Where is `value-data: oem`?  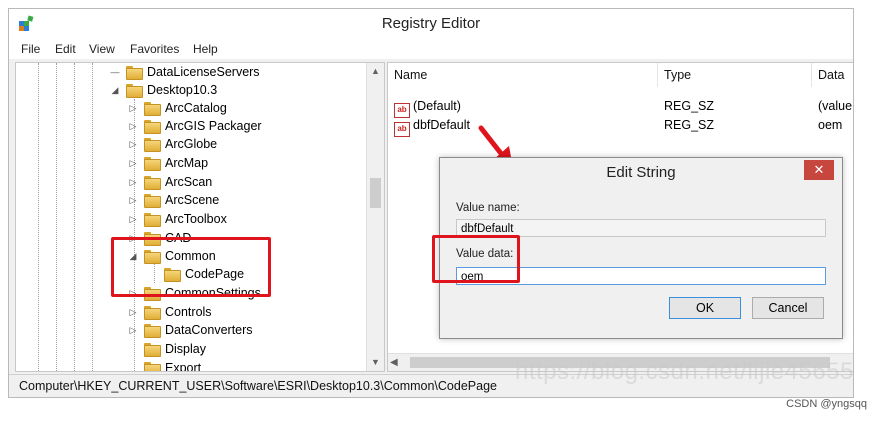
value-data: oem is located at coordinates (830, 125).